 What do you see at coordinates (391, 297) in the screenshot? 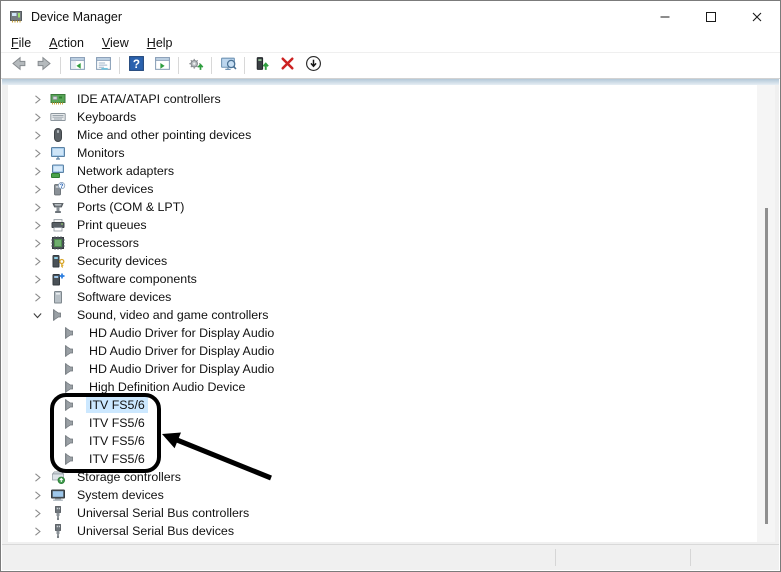
I see `tree-item-category: Software devices` at bounding box center [391, 297].